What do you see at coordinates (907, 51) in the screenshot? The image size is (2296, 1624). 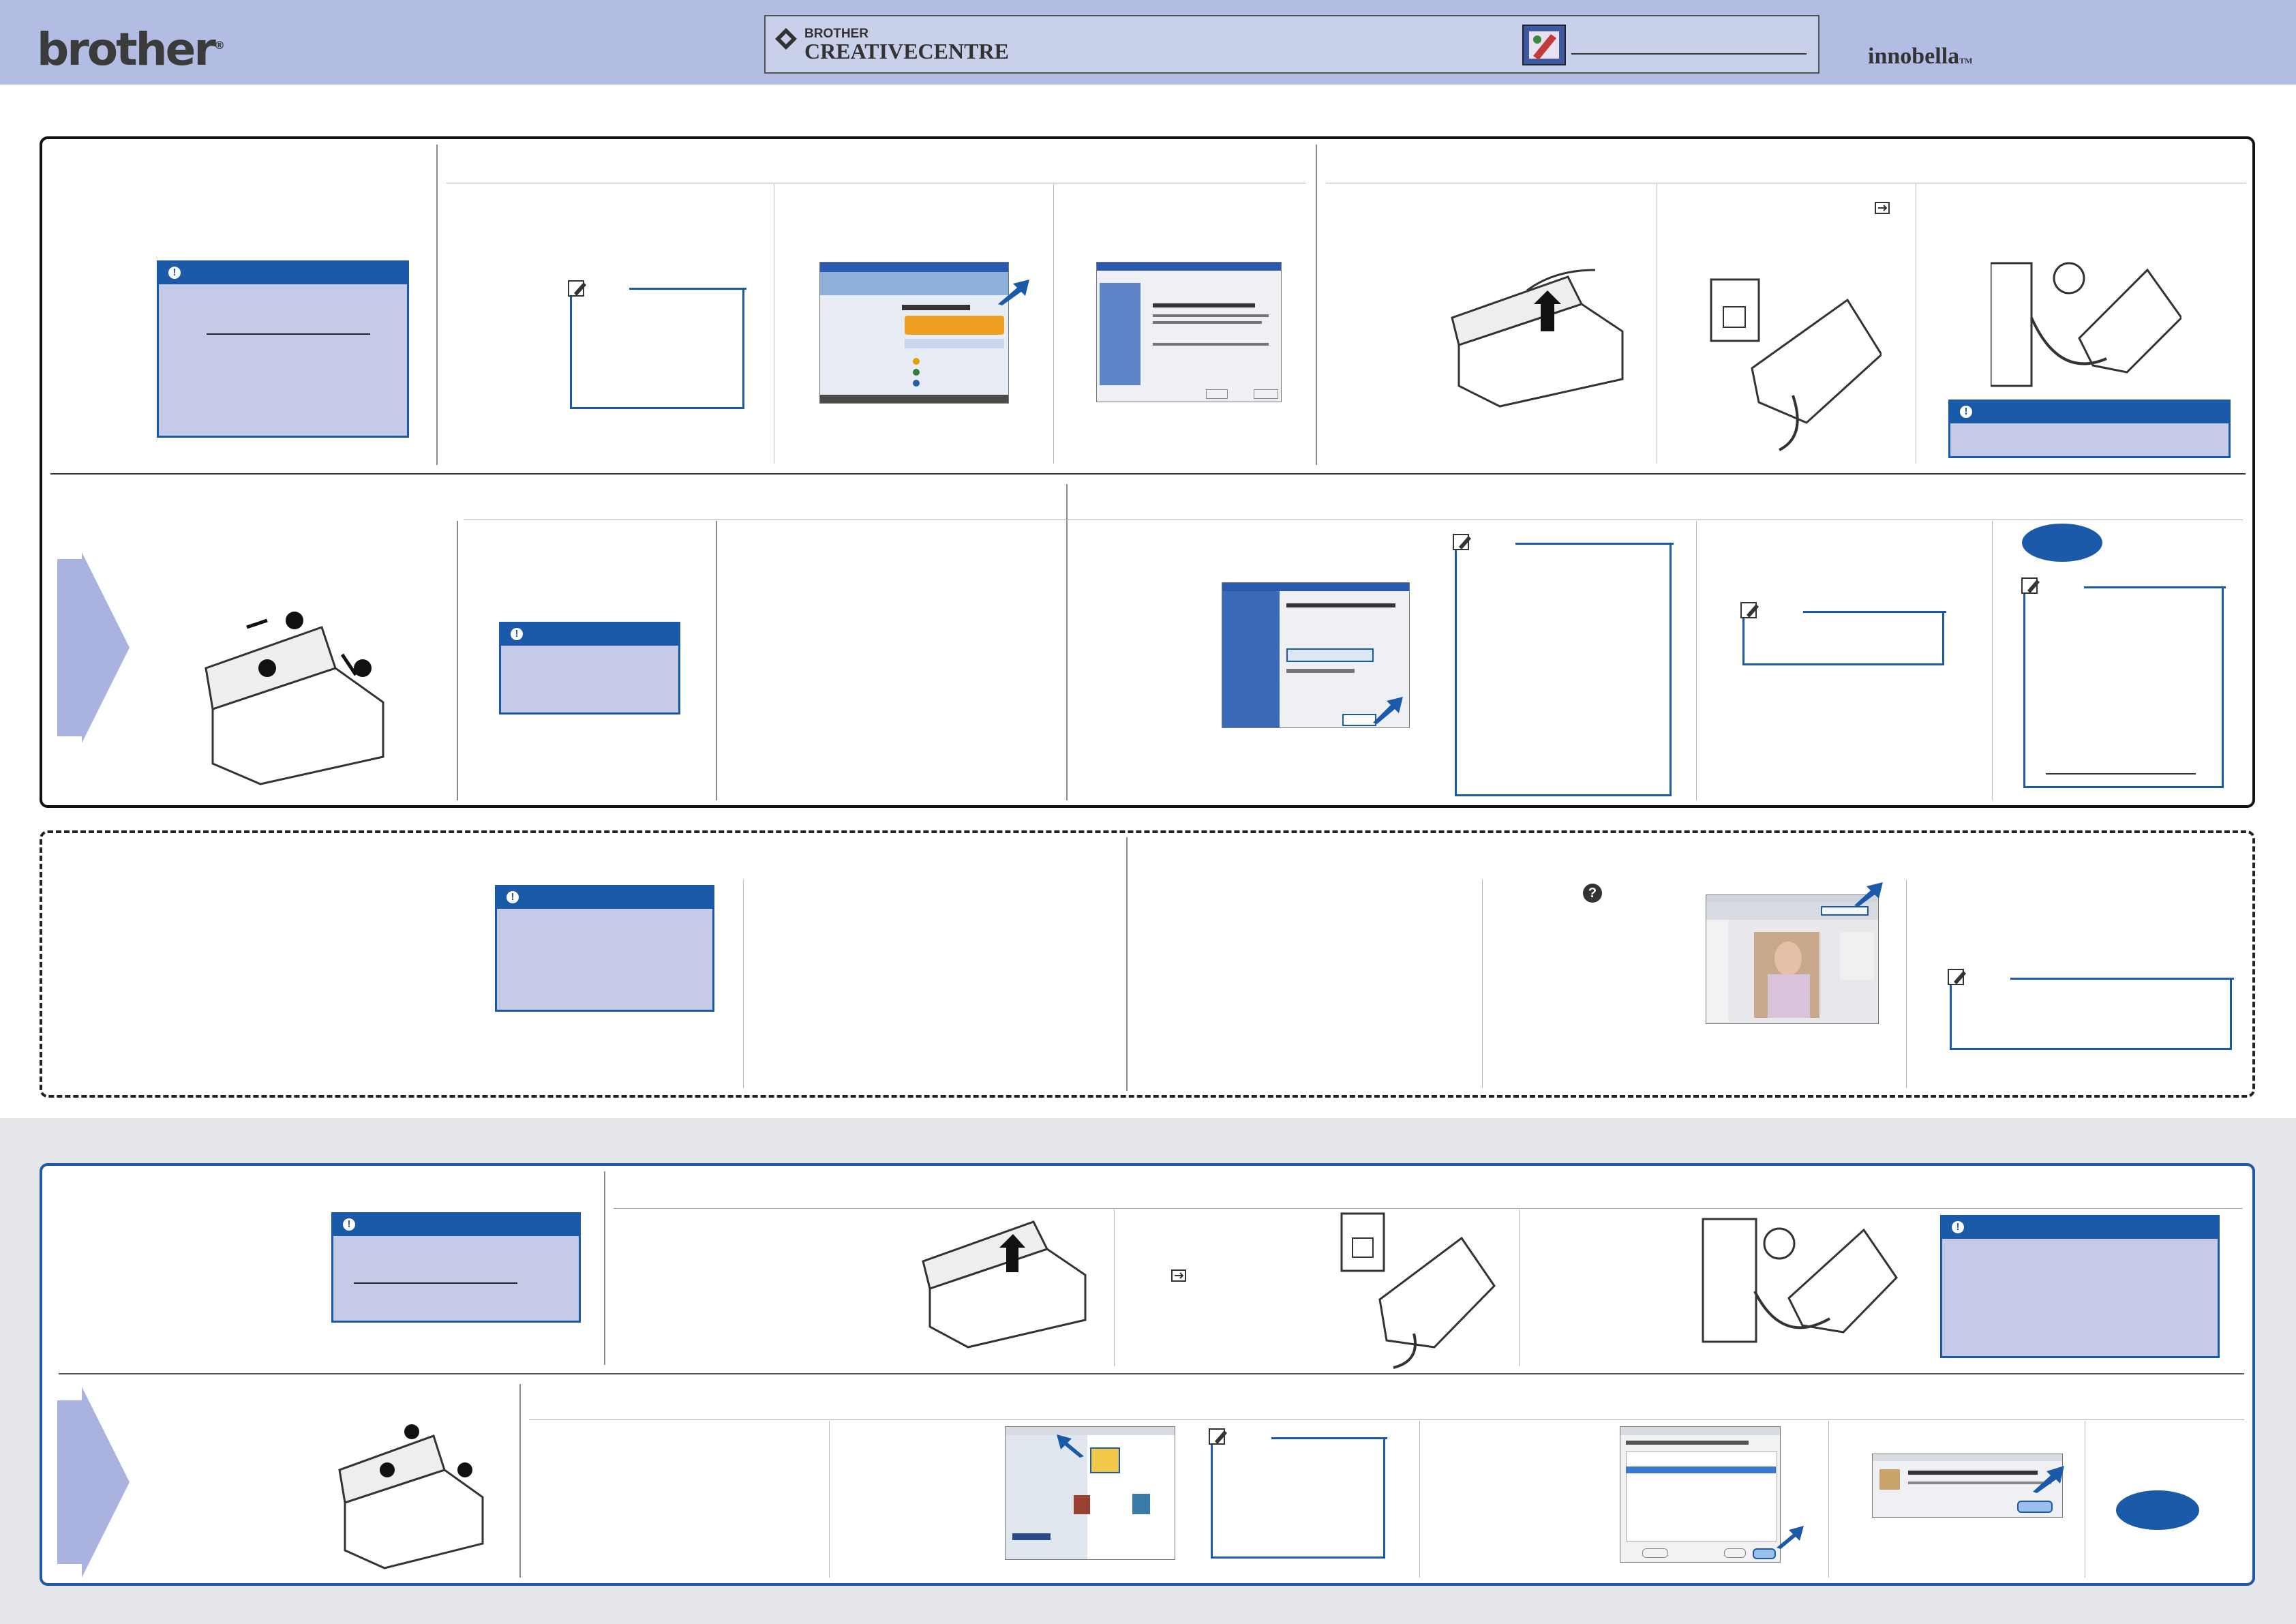 I see `creative-centre-line2: CREATIVECENTRE` at bounding box center [907, 51].